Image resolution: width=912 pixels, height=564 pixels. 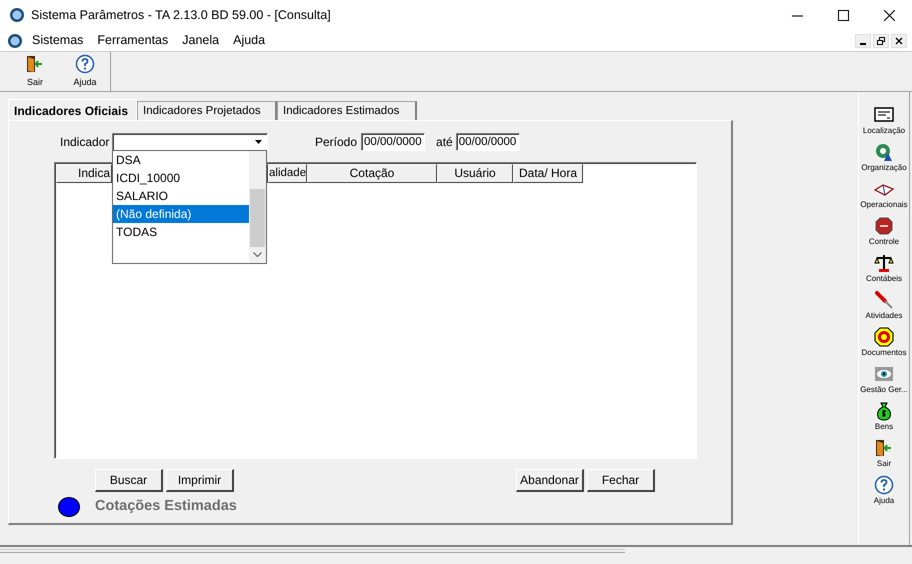 I want to click on menu-item: Janela, so click(x=200, y=40).